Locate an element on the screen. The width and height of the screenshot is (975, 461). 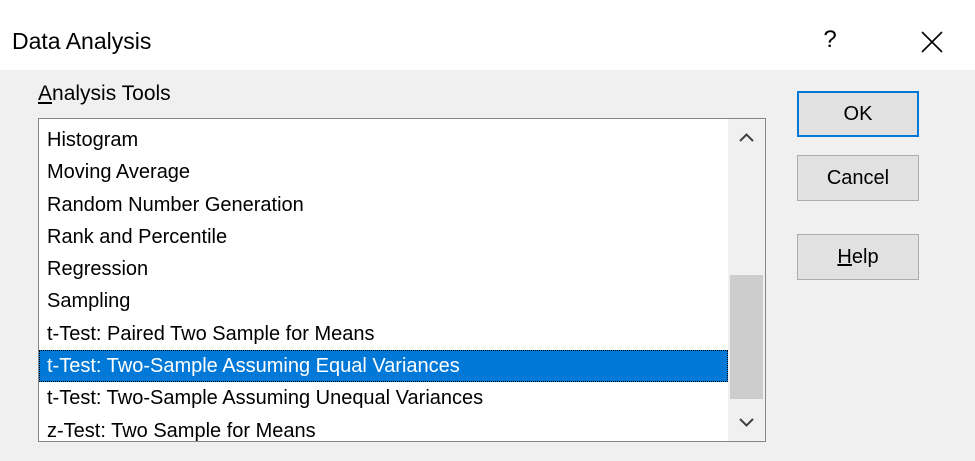
scroll-down-button is located at coordinates (746, 423).